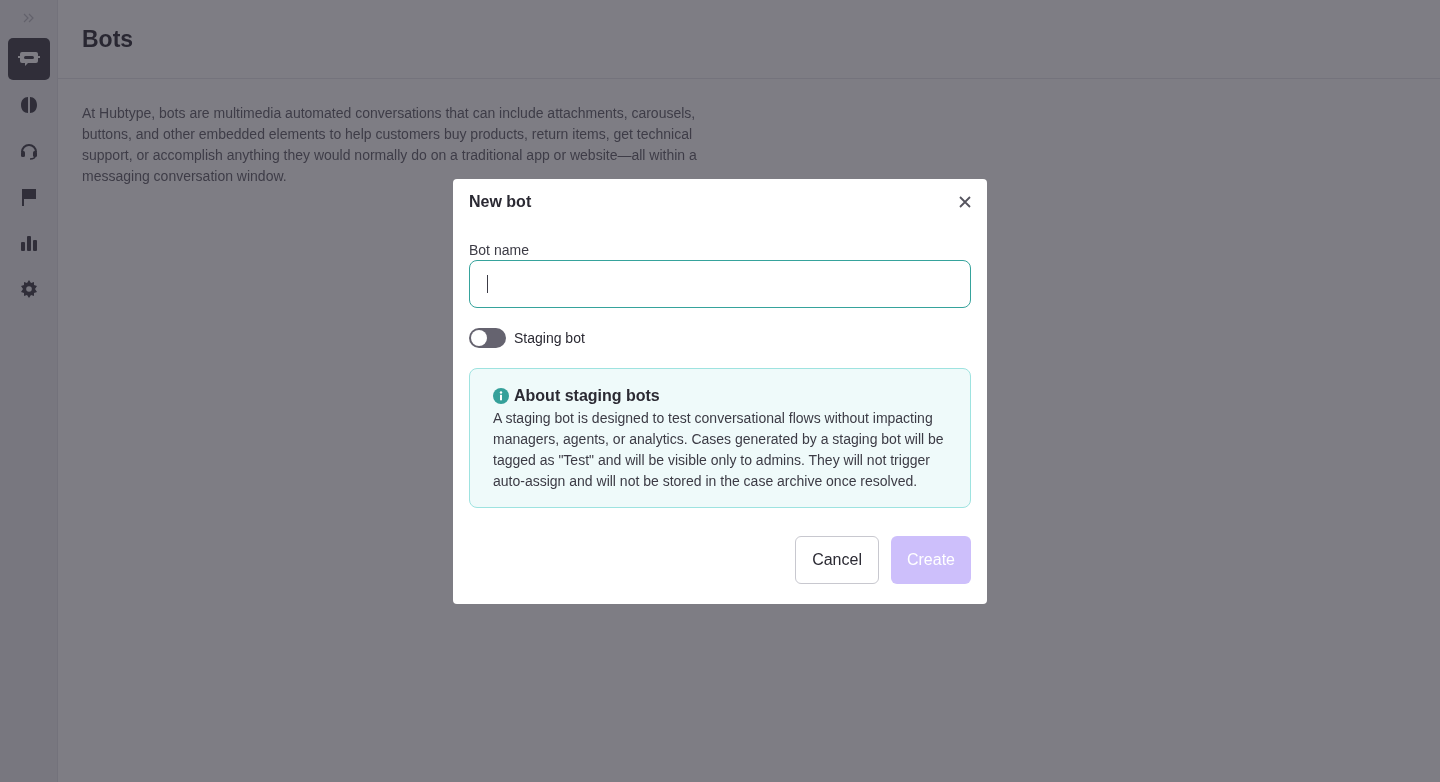 The height and width of the screenshot is (782, 1440). I want to click on page-title: Bots, so click(108, 39).